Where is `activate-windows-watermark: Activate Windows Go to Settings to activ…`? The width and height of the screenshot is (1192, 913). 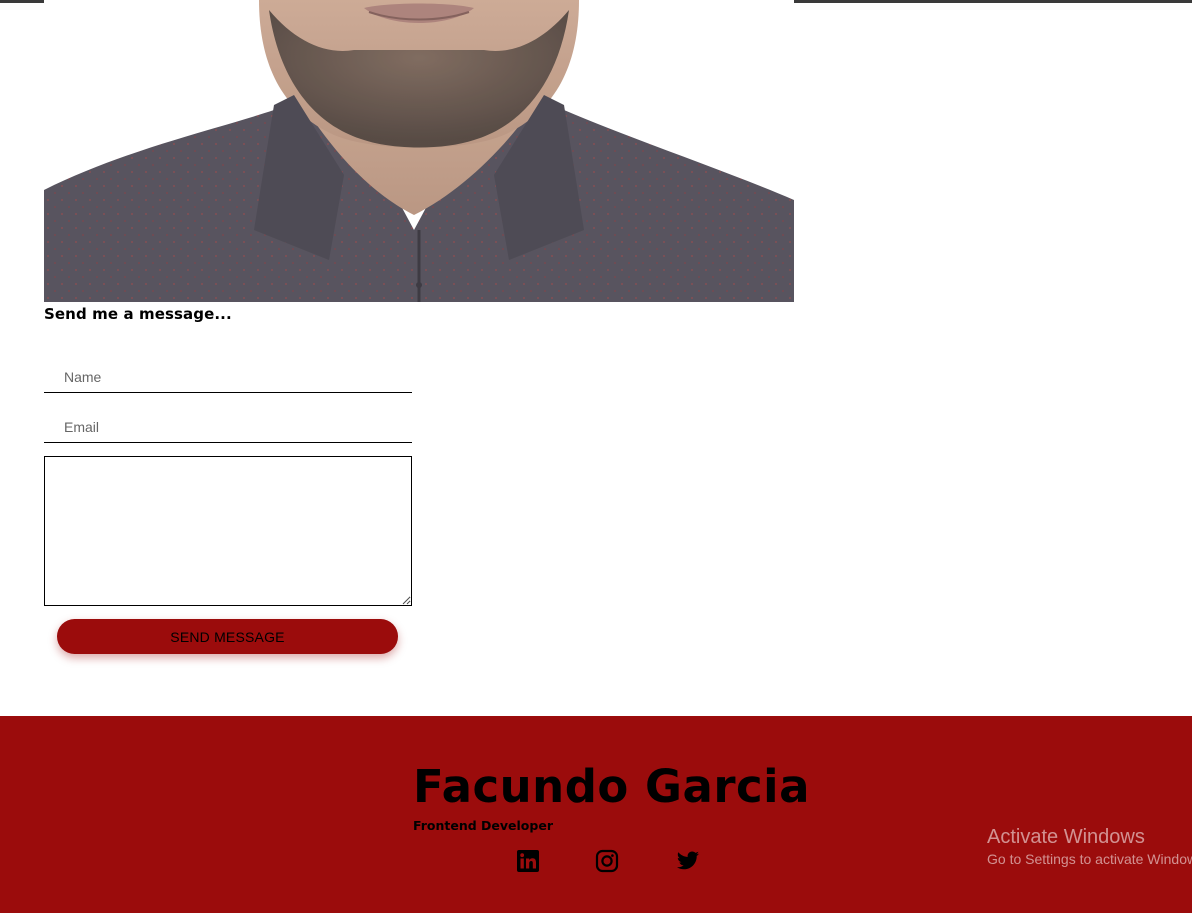 activate-windows-watermark: Activate Windows Go to Settings to activ… is located at coordinates (1089, 847).